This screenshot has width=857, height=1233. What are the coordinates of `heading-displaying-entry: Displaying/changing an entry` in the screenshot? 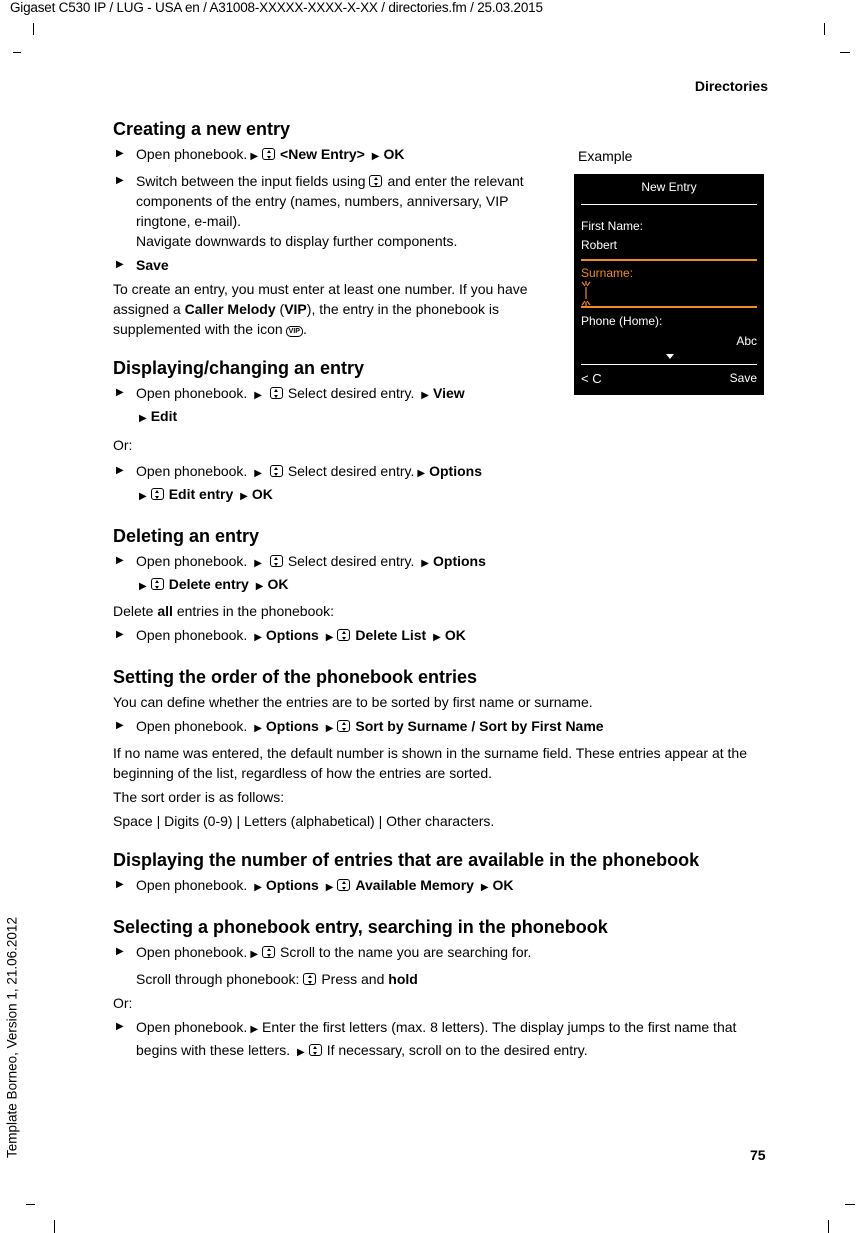 It's located at (239, 368).